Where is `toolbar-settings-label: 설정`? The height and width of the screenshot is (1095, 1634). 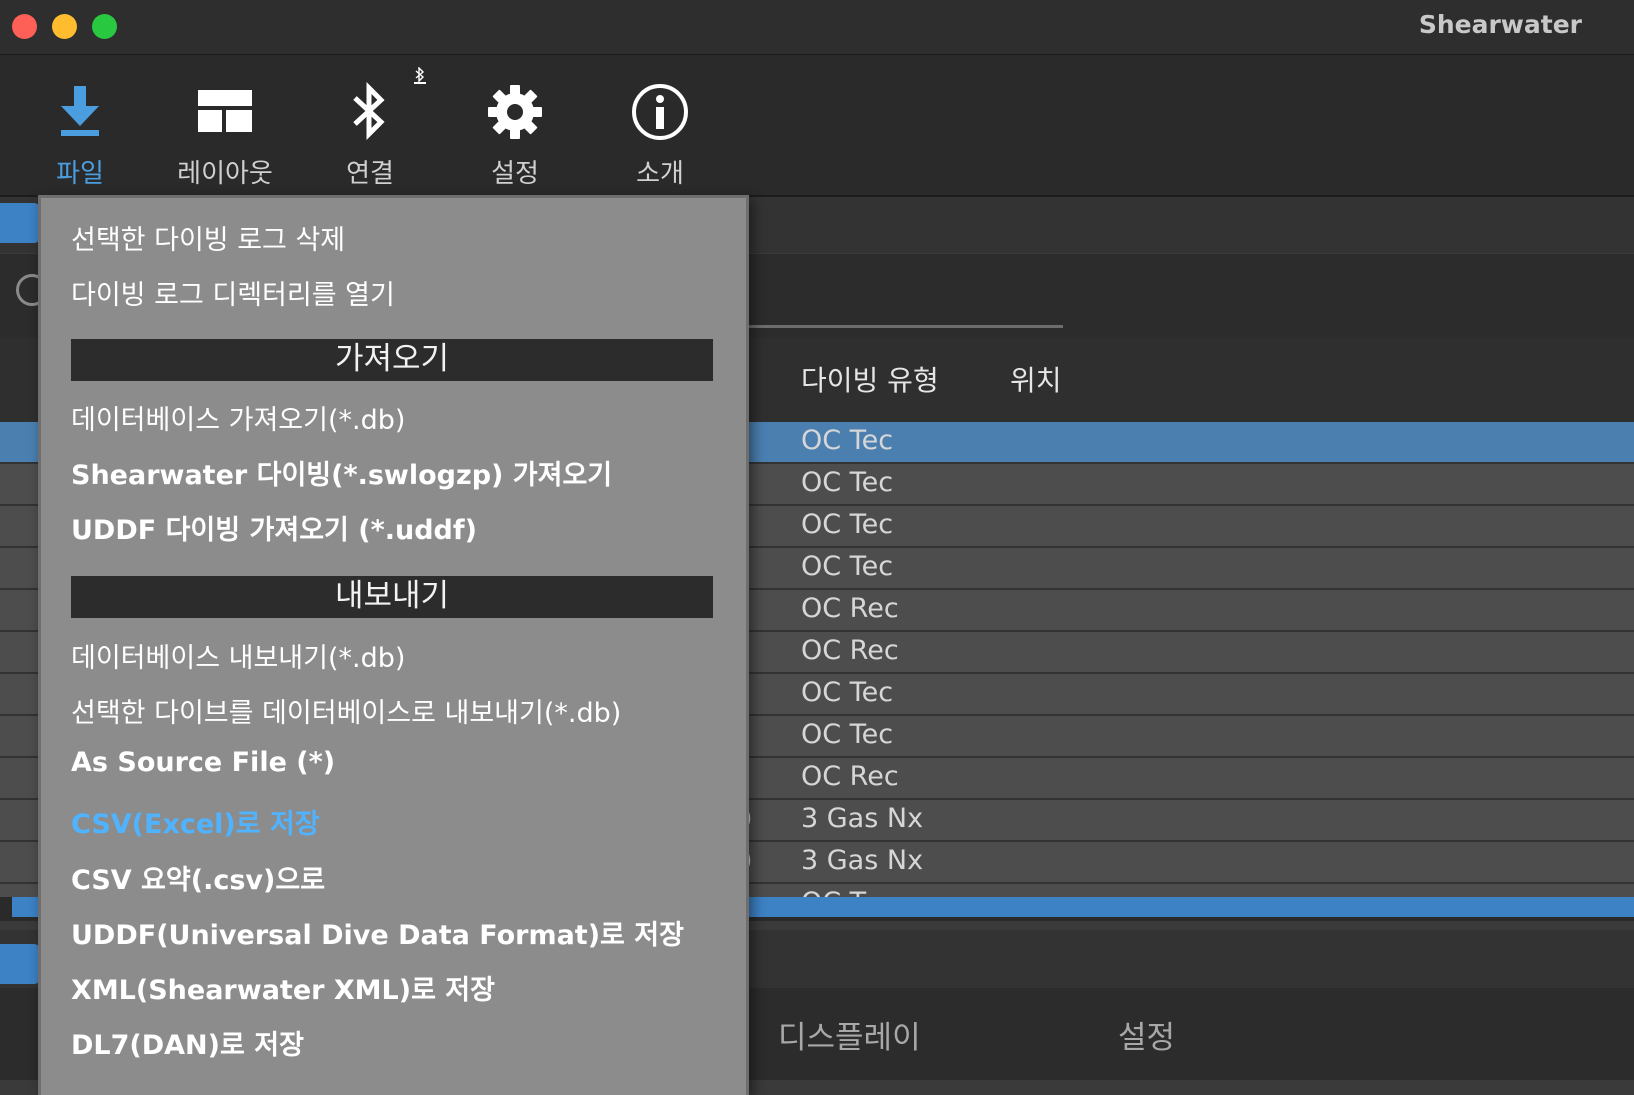
toolbar-settings-label: 설정 is located at coordinates (515, 174).